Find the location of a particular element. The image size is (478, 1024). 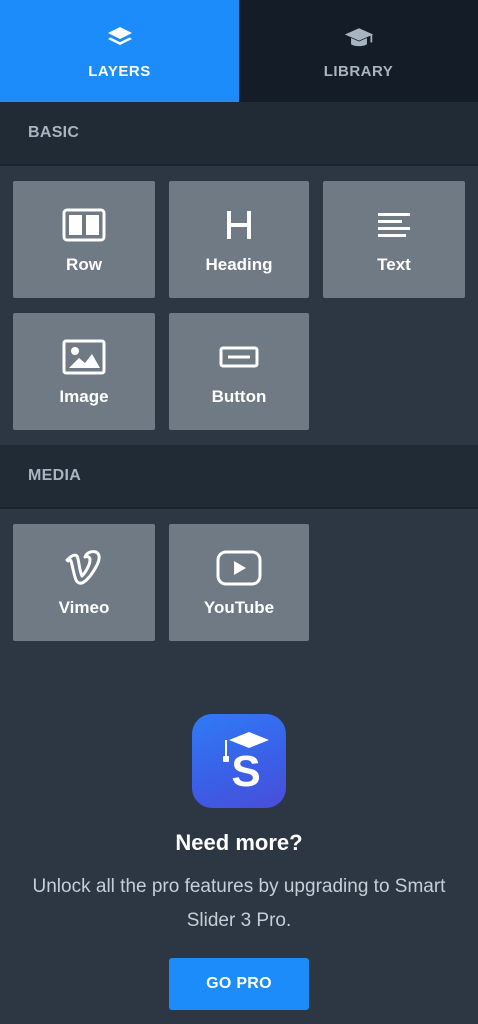

tab-library-label: LIBRARY is located at coordinates (358, 71).